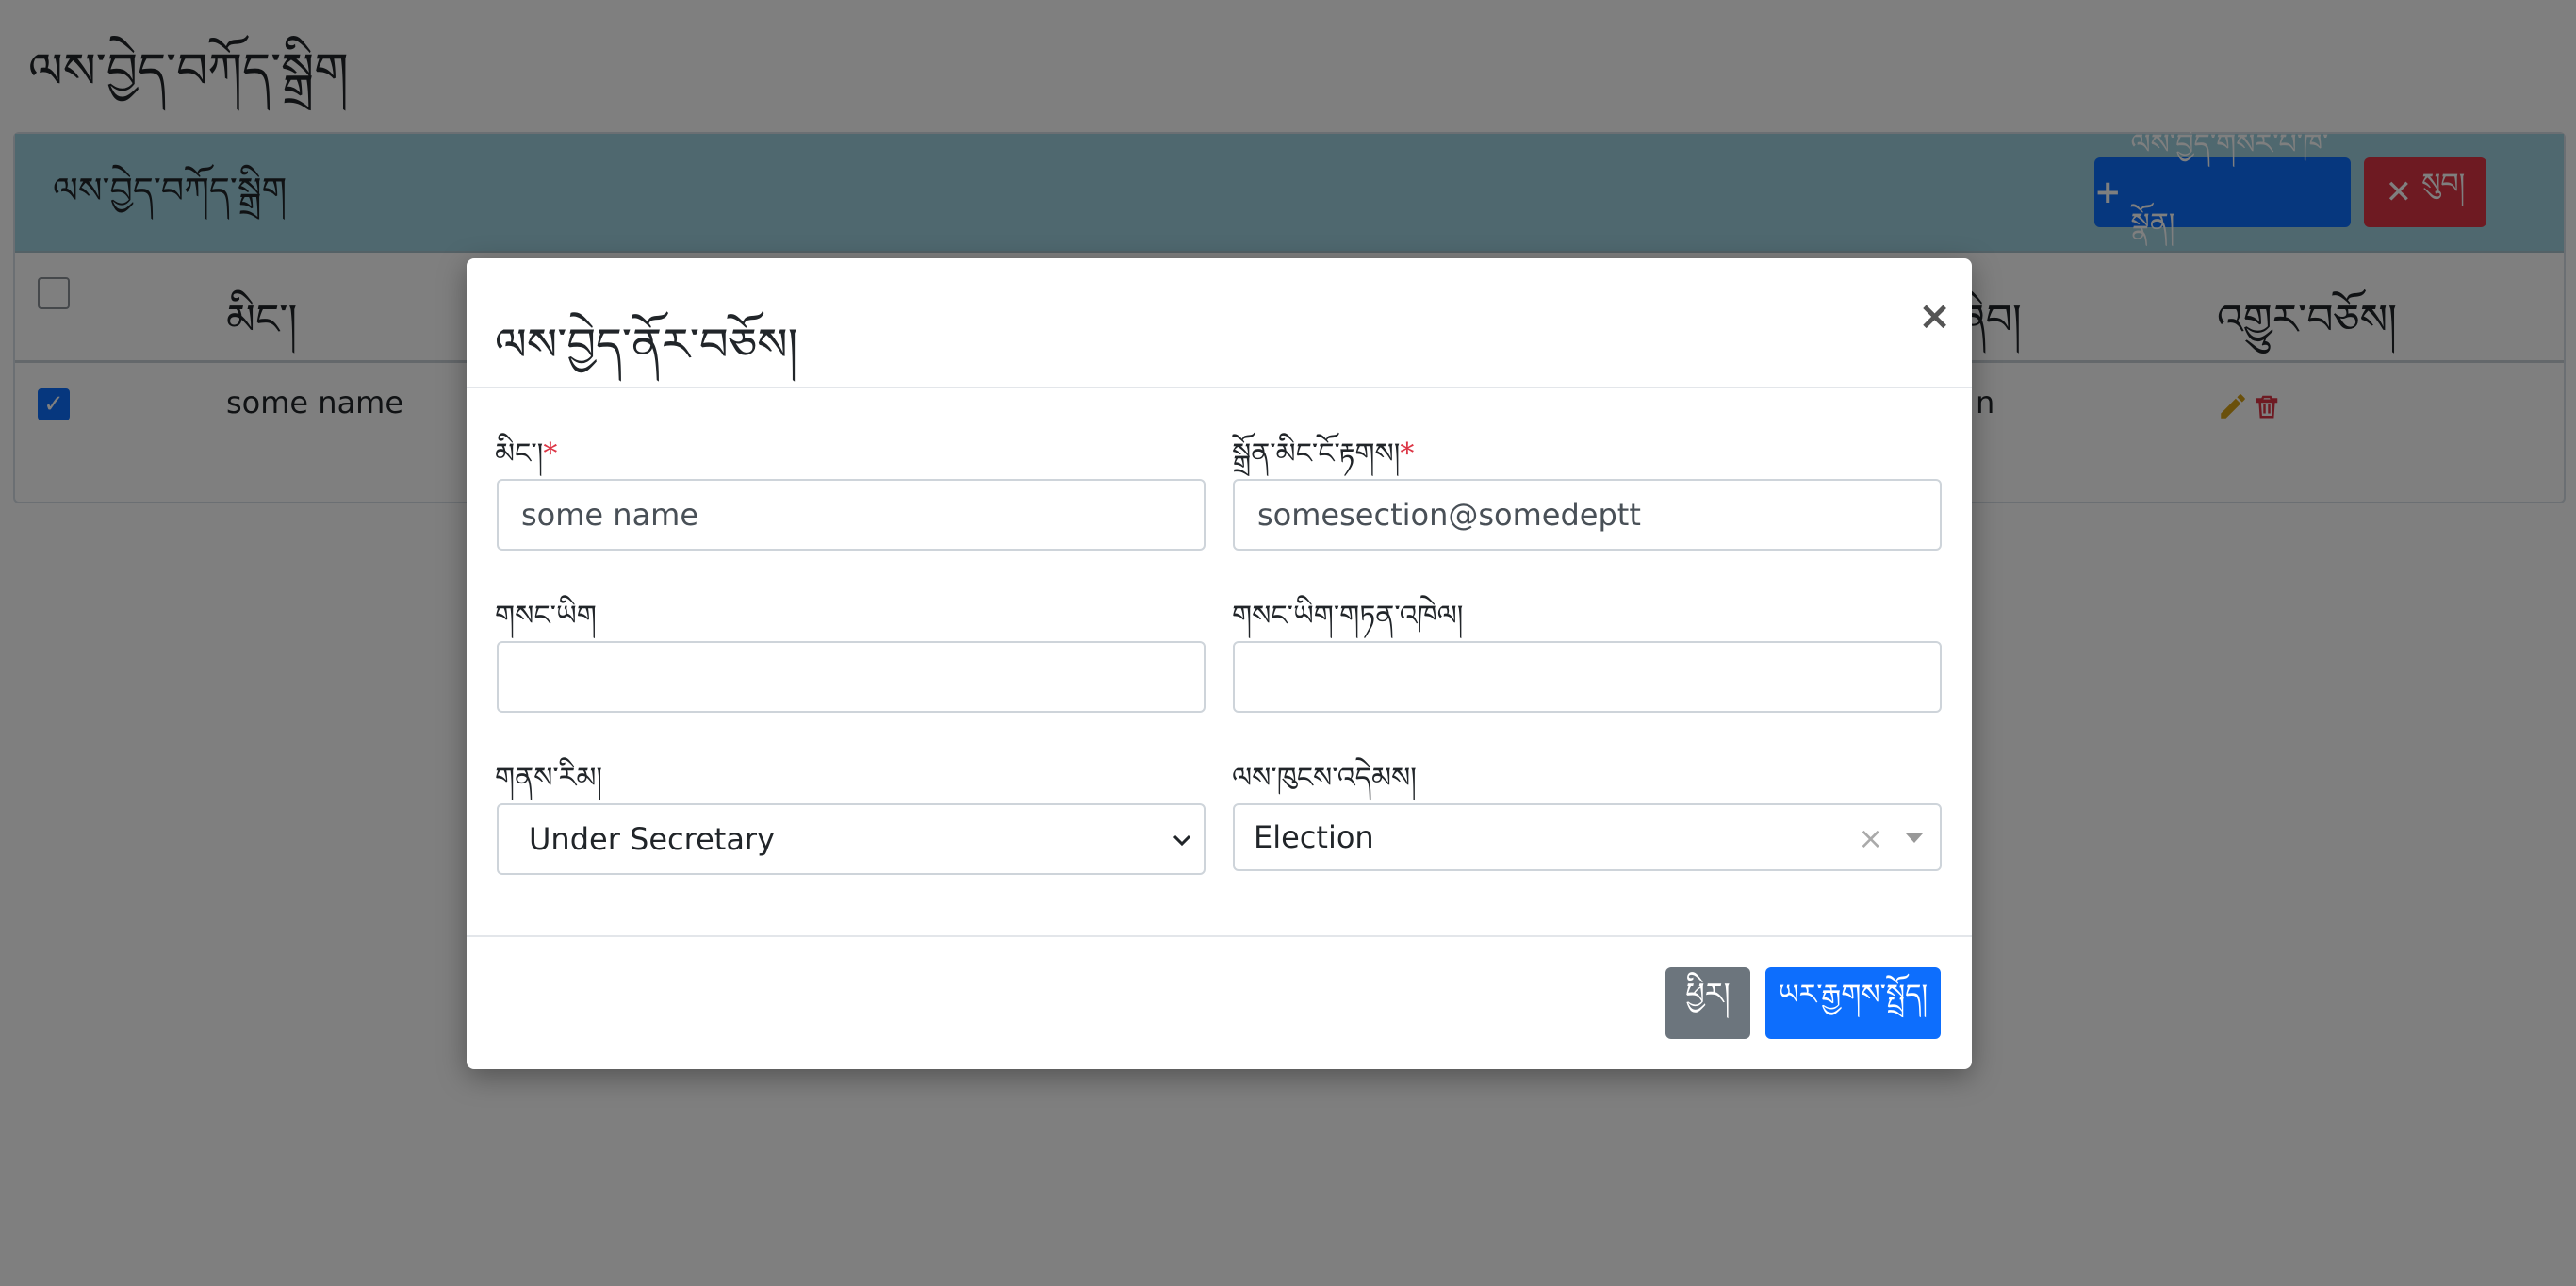 Image resolution: width=2576 pixels, height=1286 pixels. I want to click on password-field, so click(851, 677).